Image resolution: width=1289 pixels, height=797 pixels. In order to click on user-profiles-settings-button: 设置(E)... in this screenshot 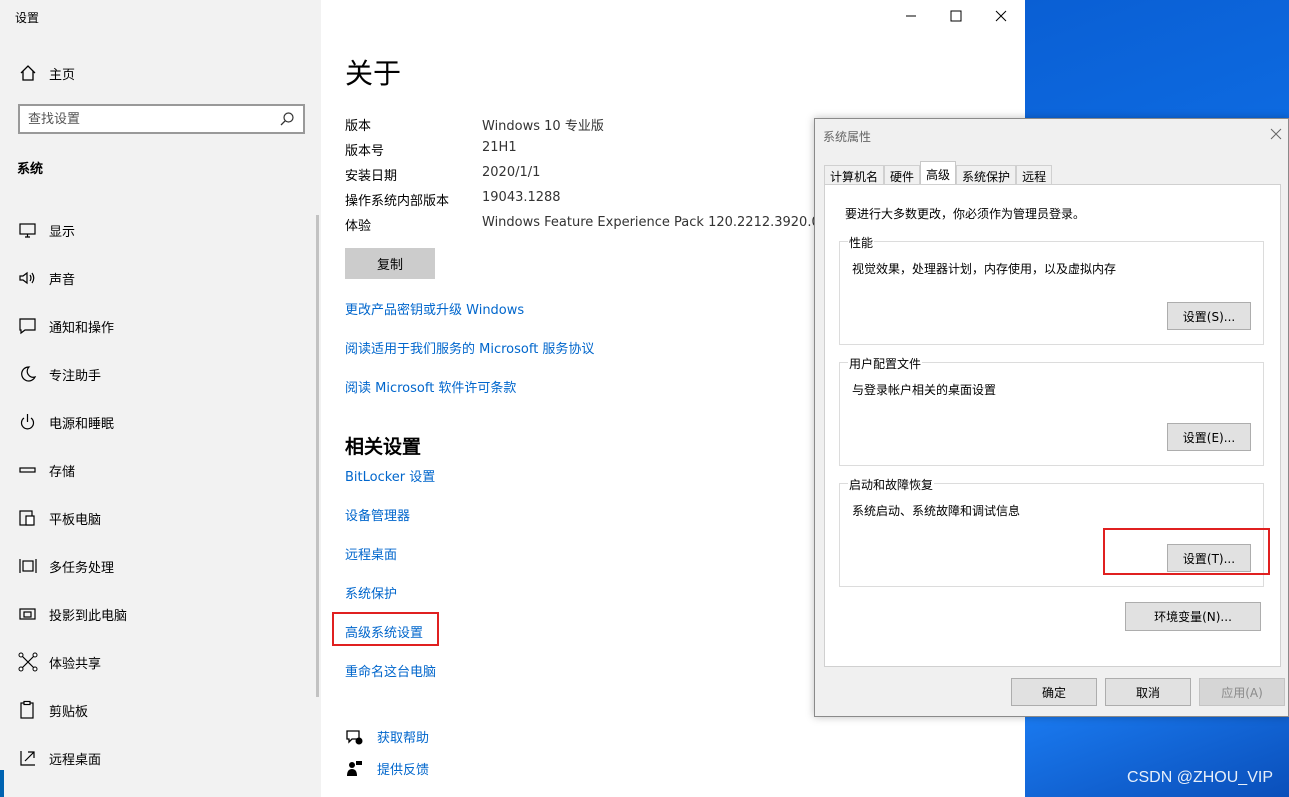, I will do `click(1209, 437)`.